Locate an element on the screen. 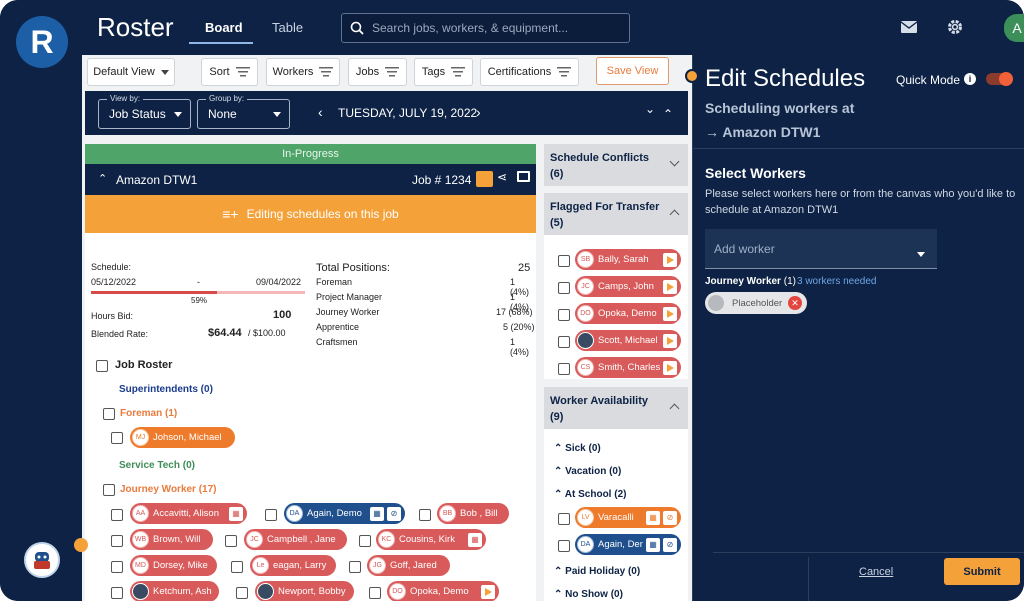  chevron-up-icon: ⌃ is located at coordinates (102, 178).